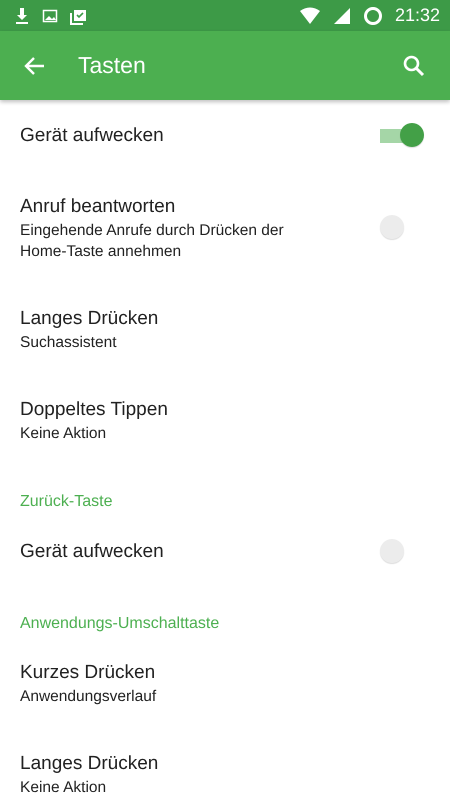 Image resolution: width=450 pixels, height=800 pixels. I want to click on section-header: Zurück-Taste, so click(66, 502).